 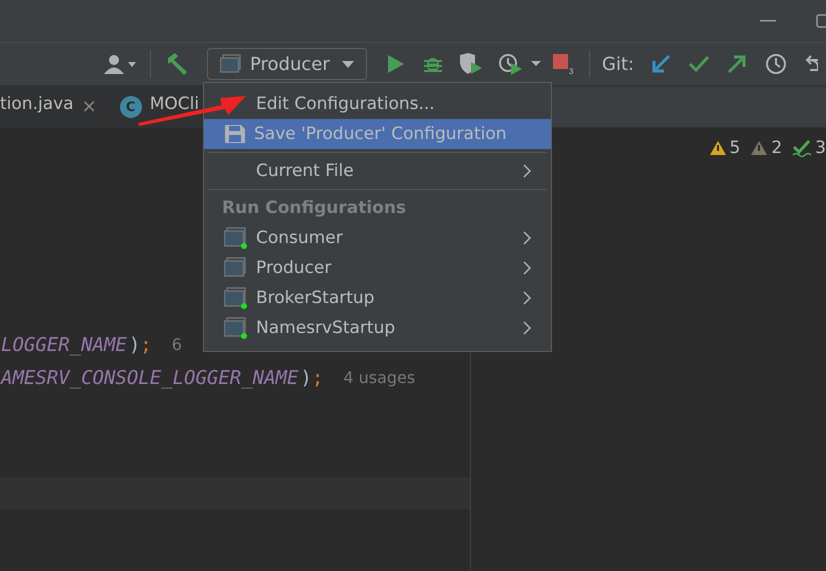 What do you see at coordinates (521, 64) in the screenshot?
I see `profiler-icon` at bounding box center [521, 64].